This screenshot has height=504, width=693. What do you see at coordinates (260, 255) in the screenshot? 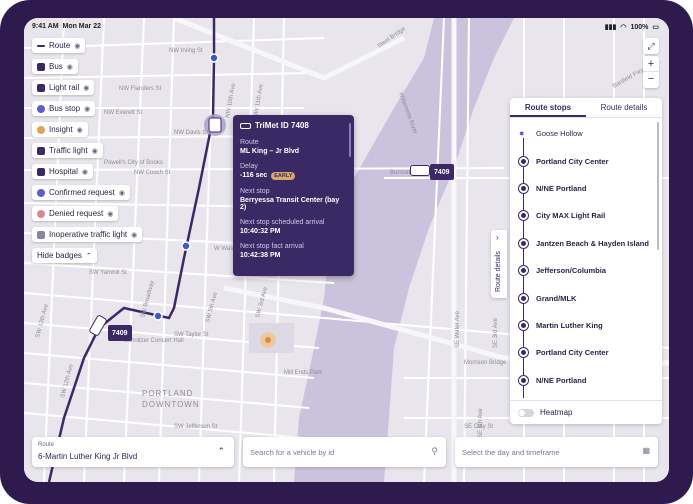
I see `tooltip-value: 10:42:38 PM` at bounding box center [260, 255].